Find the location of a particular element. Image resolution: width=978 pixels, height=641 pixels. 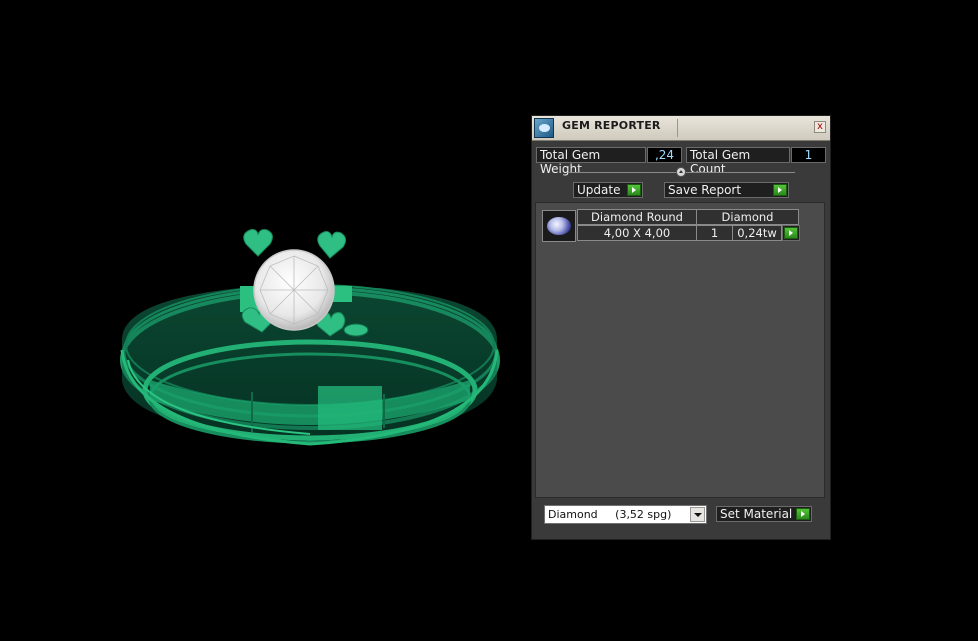

panel-titlebar: GEM REPORTER x is located at coordinates (681, 128).